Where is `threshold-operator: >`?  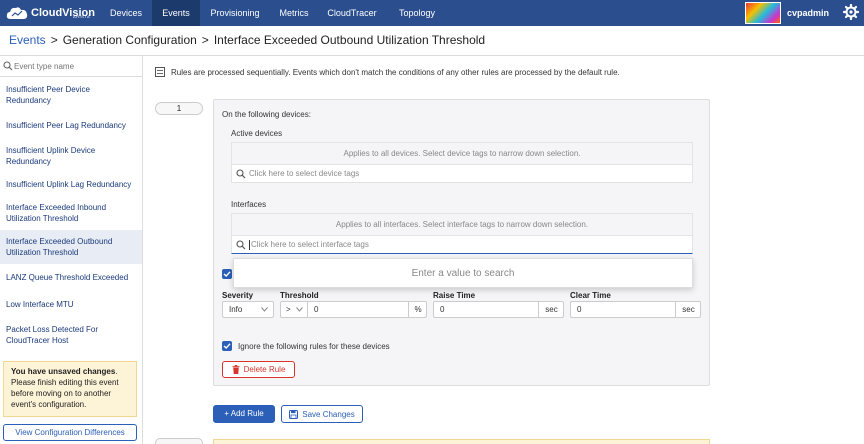
threshold-operator: > is located at coordinates (288, 309).